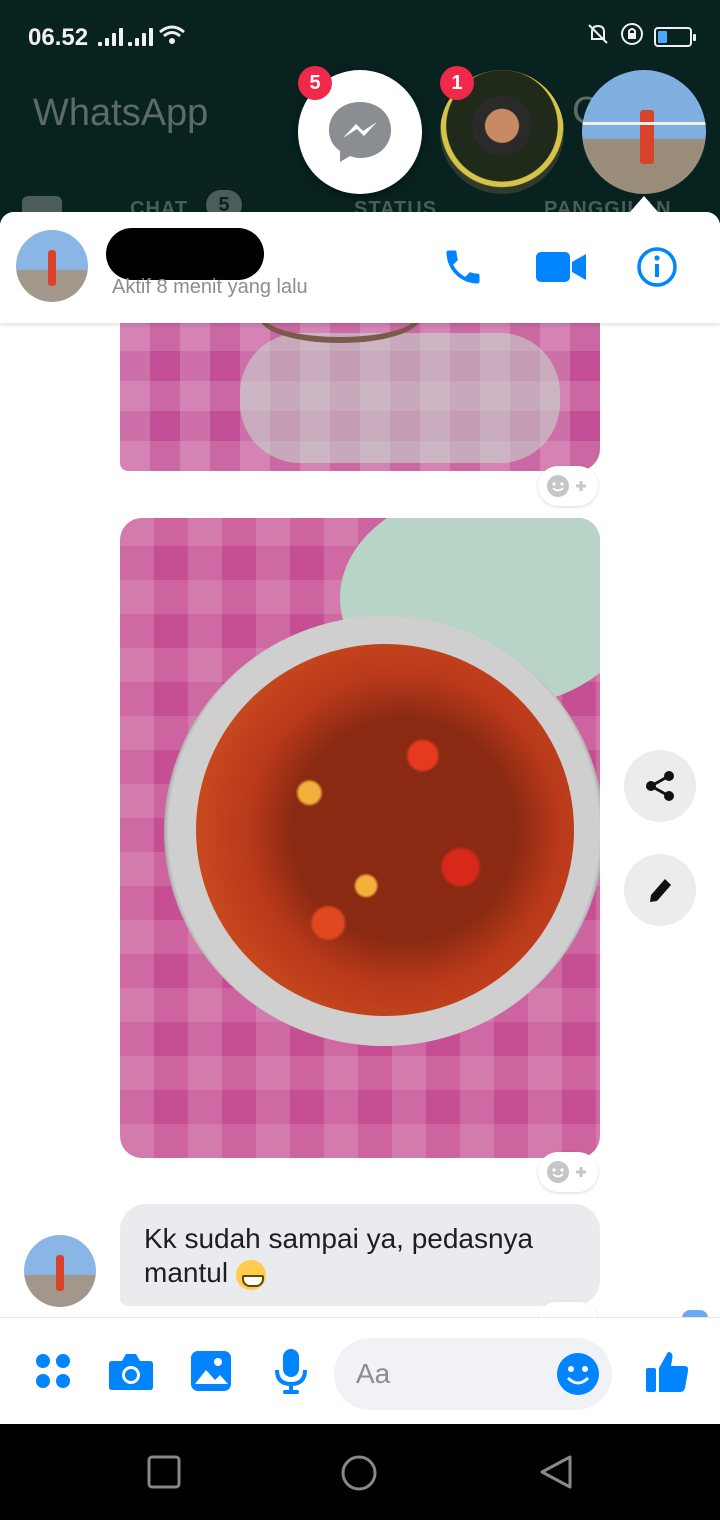 This screenshot has width=720, height=1520. What do you see at coordinates (473, 1374) in the screenshot?
I see `message-input: Aa` at bounding box center [473, 1374].